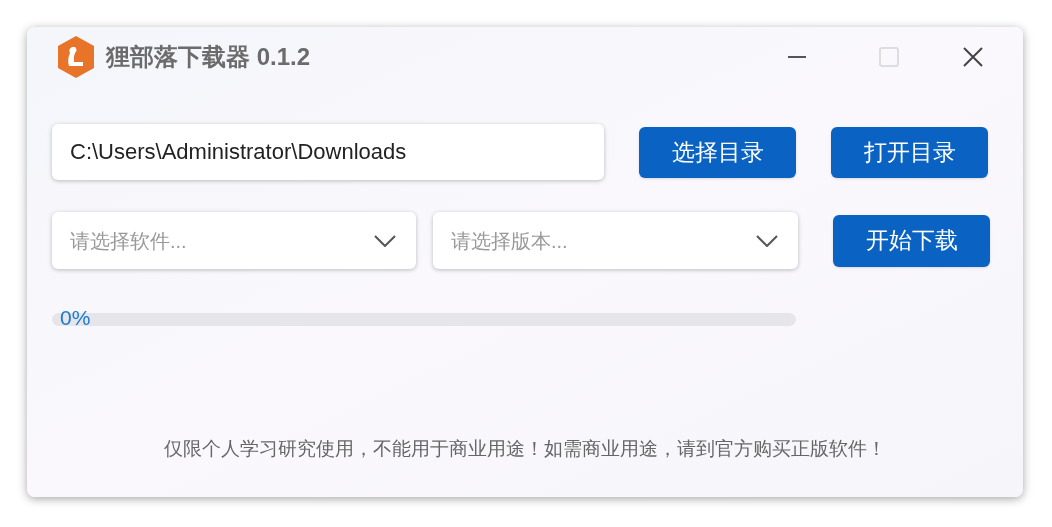  Describe the element at coordinates (208, 57) in the screenshot. I see `window-title: 狸部落下载器 0.1.2` at that location.